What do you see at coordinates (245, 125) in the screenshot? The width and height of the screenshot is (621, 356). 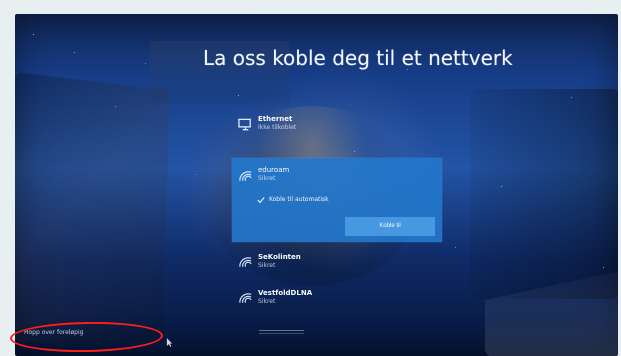 I see `ethernet-monitor-icon` at bounding box center [245, 125].